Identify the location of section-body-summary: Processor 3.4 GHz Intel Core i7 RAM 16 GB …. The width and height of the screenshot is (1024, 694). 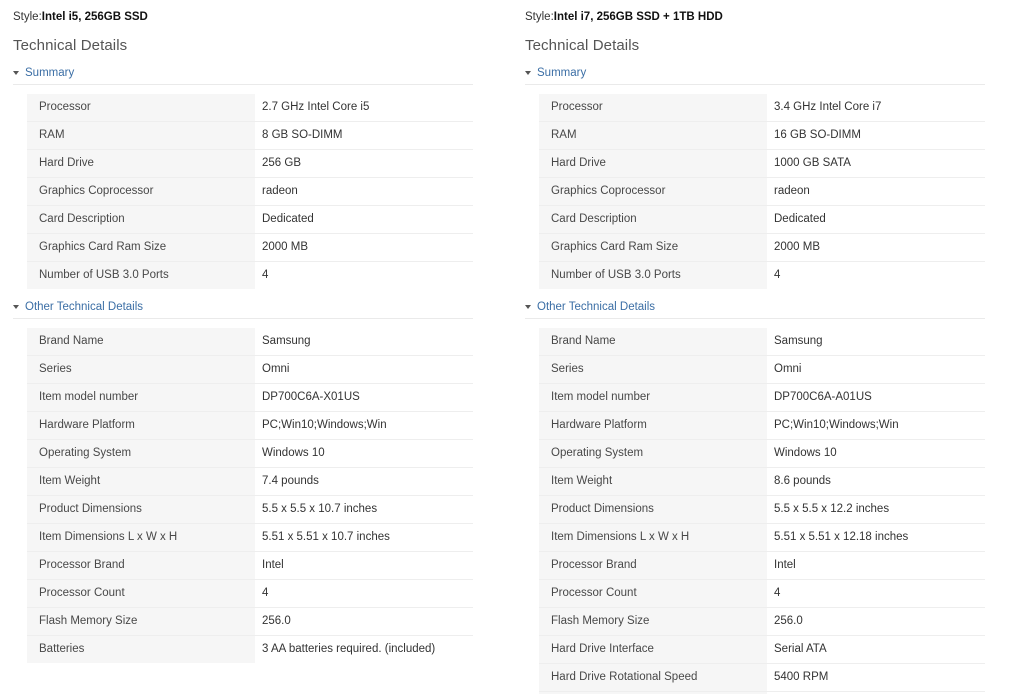
(755, 192).